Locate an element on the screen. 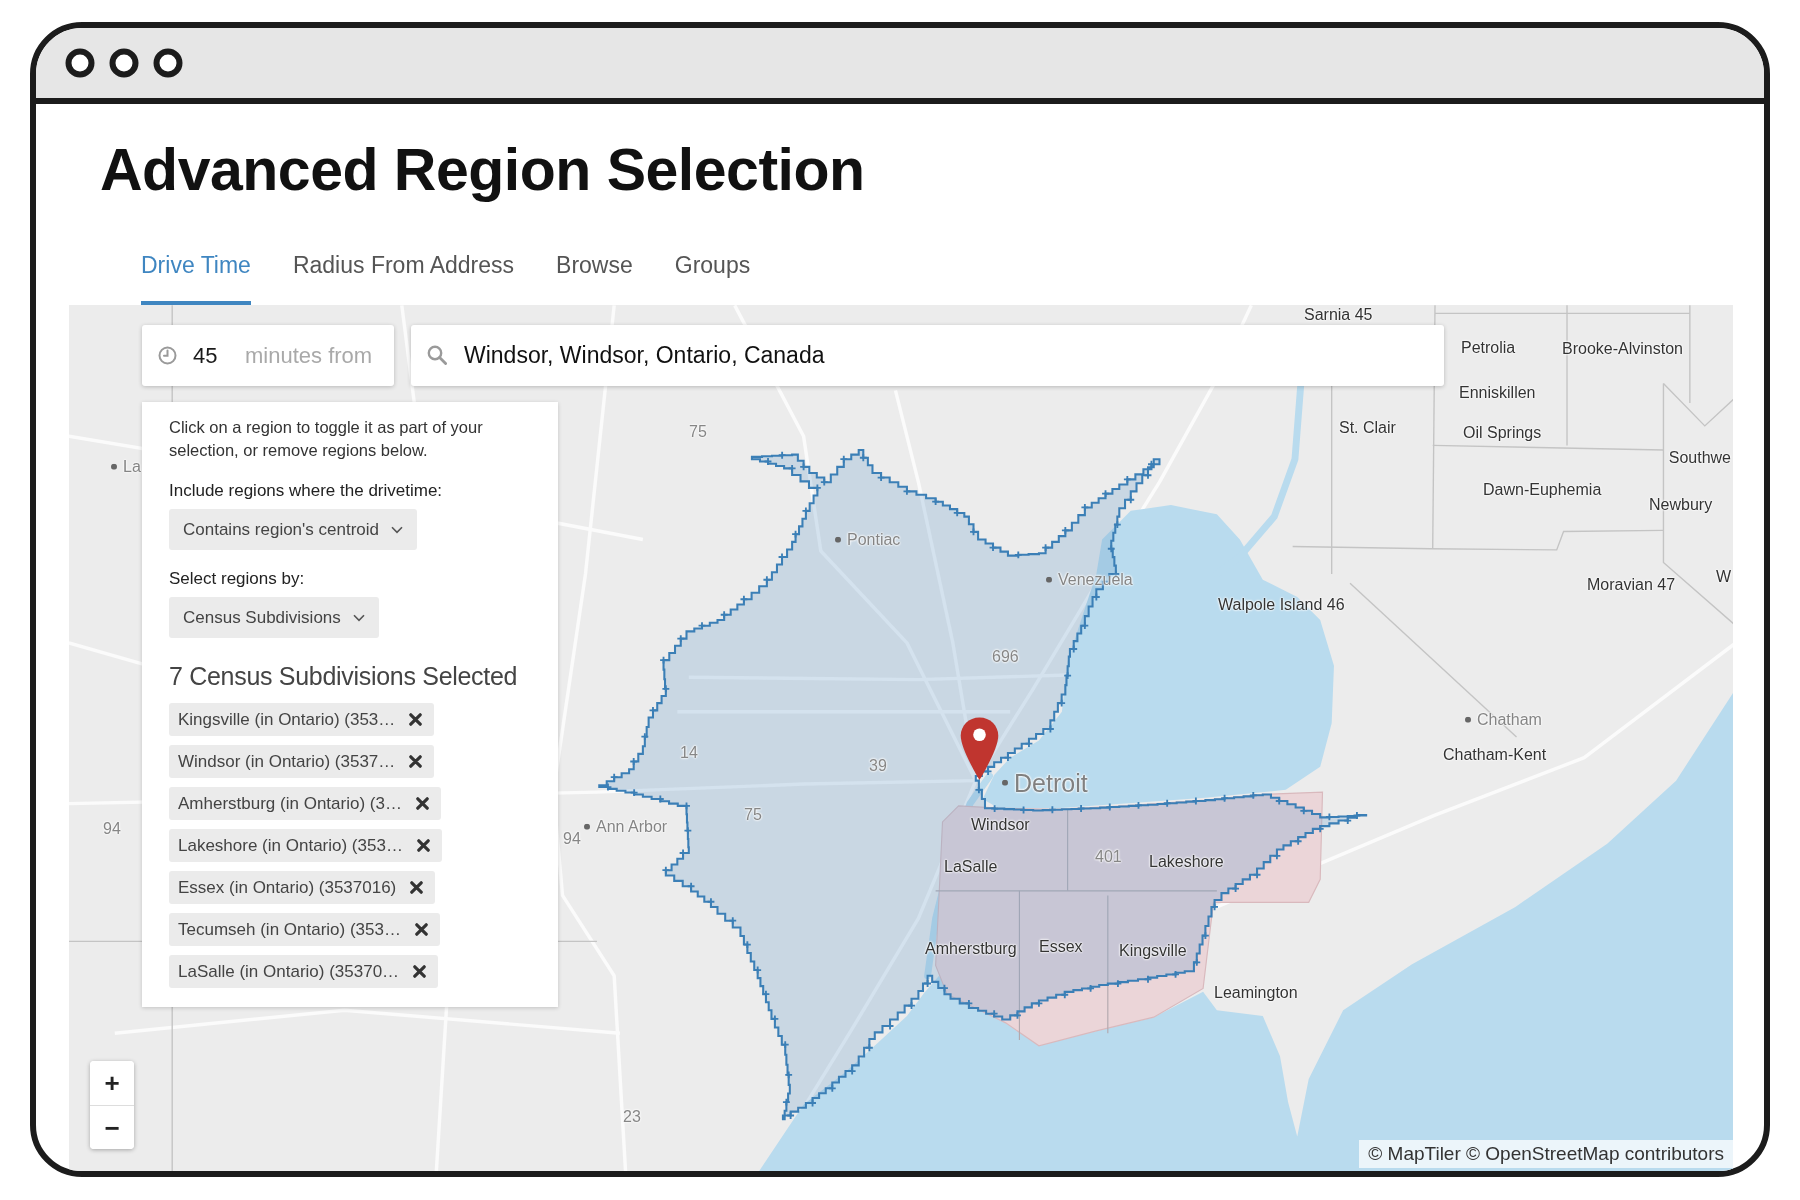  city-label: Ann Arbor is located at coordinates (632, 827).